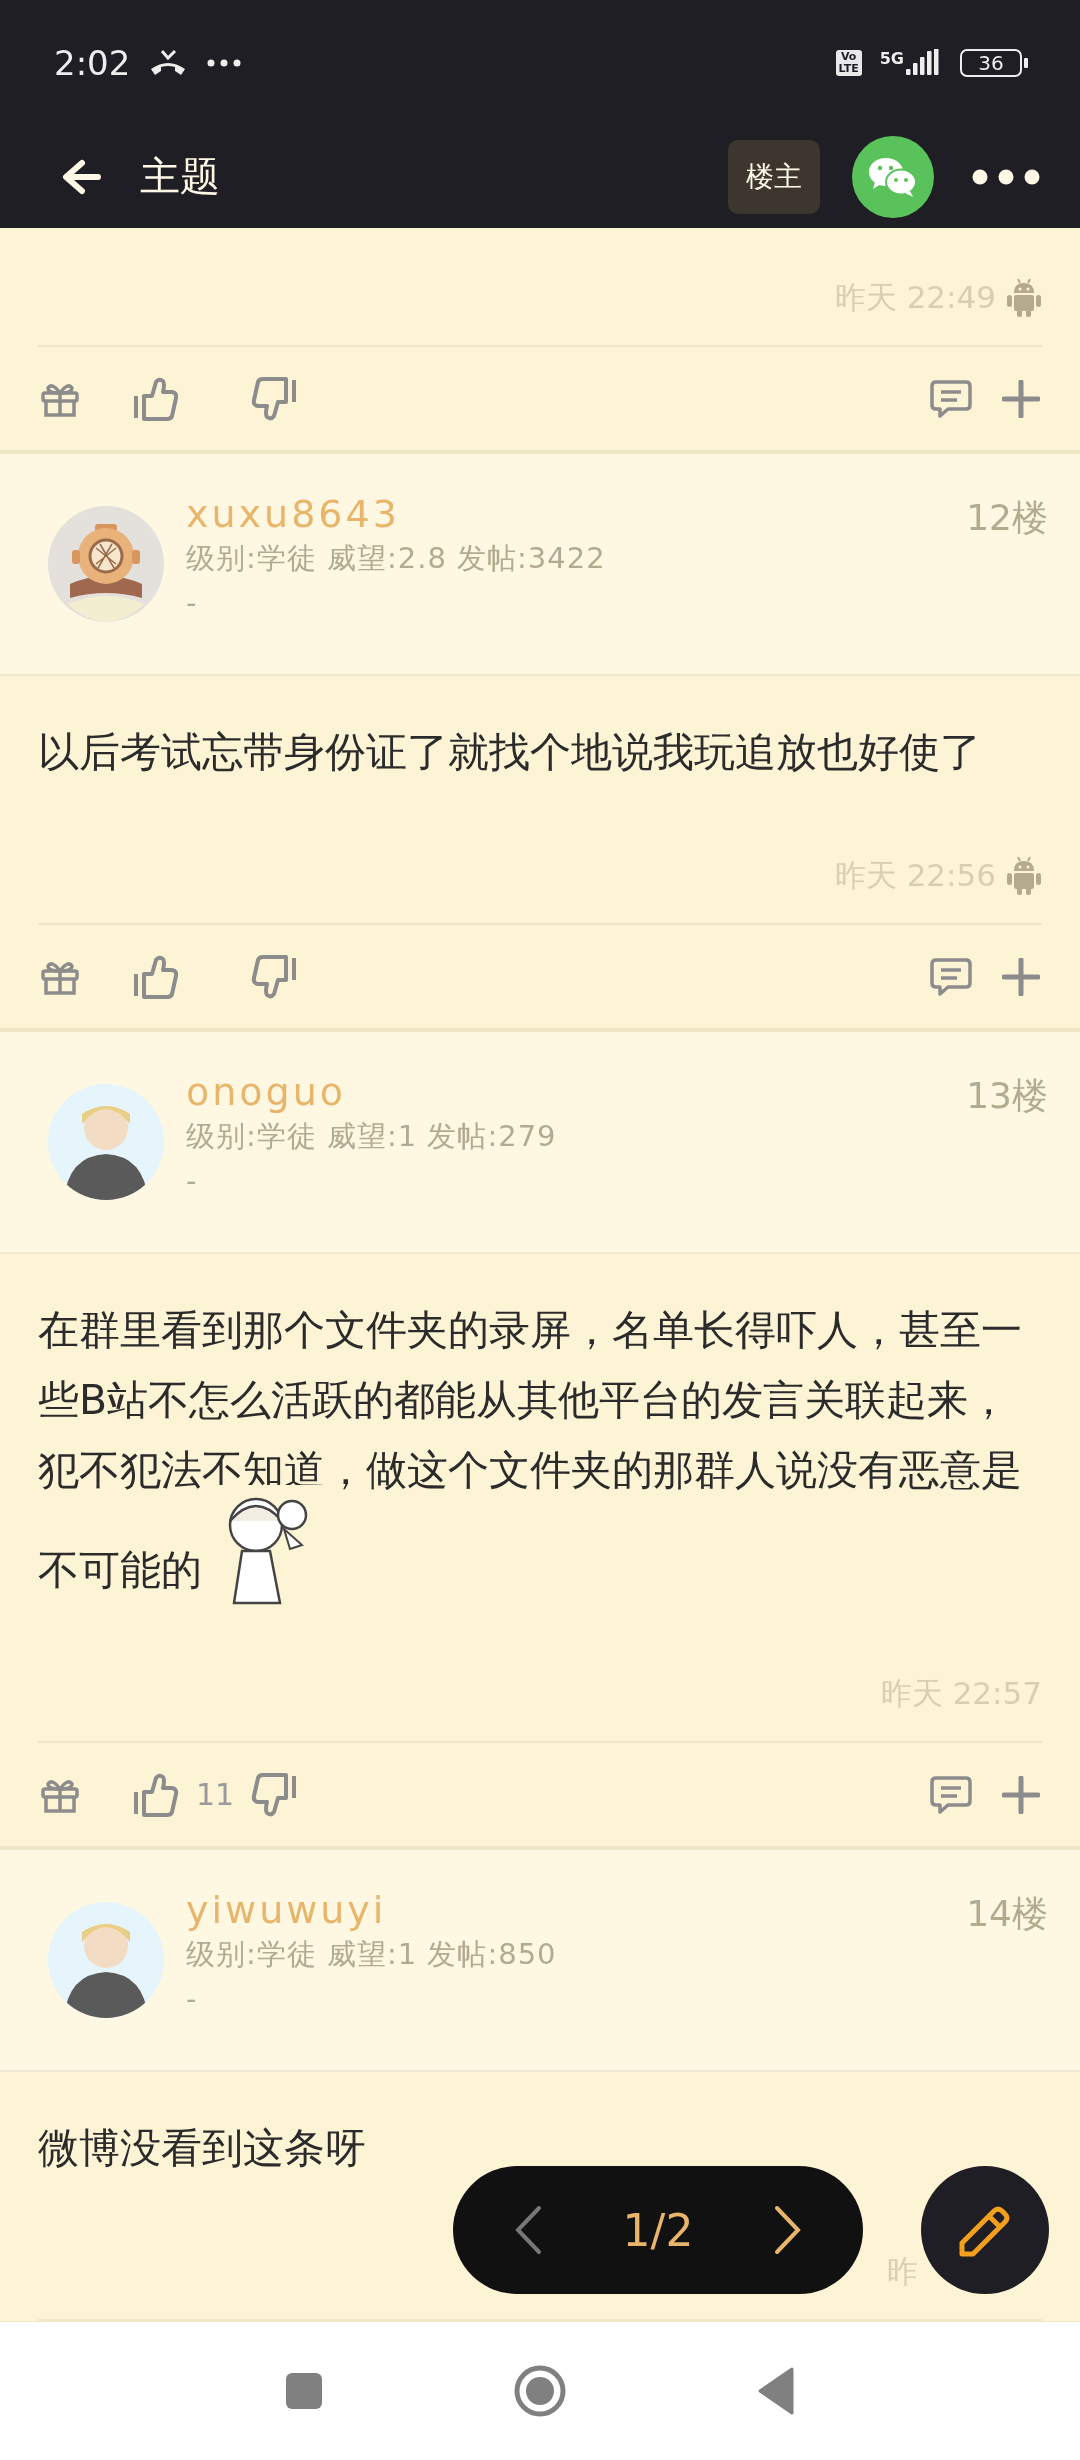 The height and width of the screenshot is (2460, 1080). Describe the element at coordinates (509, 752) in the screenshot. I see `post-text-line: 以后考试忘带身份证了就找个地说我玩追放也好使了` at that location.